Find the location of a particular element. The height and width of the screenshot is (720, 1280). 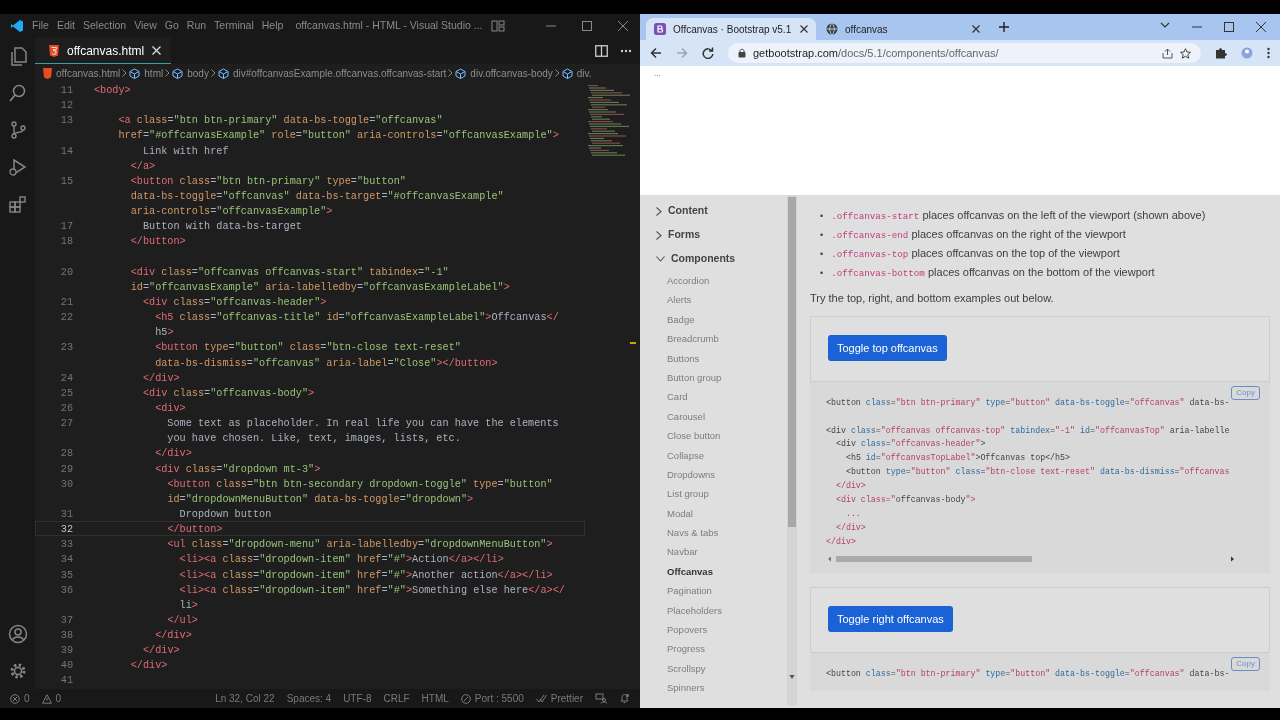

run-debug-icon is located at coordinates (17, 167).